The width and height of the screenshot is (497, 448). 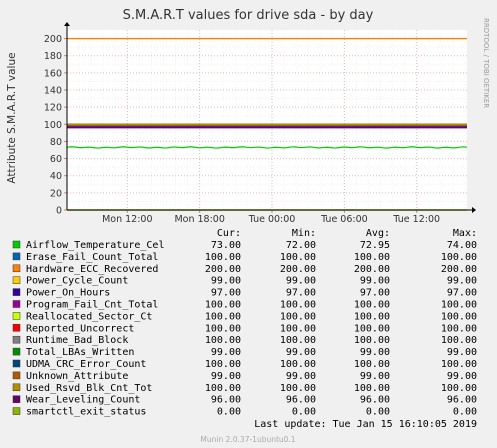 I want to click on legend-label: Total_LBAs_Written, so click(x=80, y=352).